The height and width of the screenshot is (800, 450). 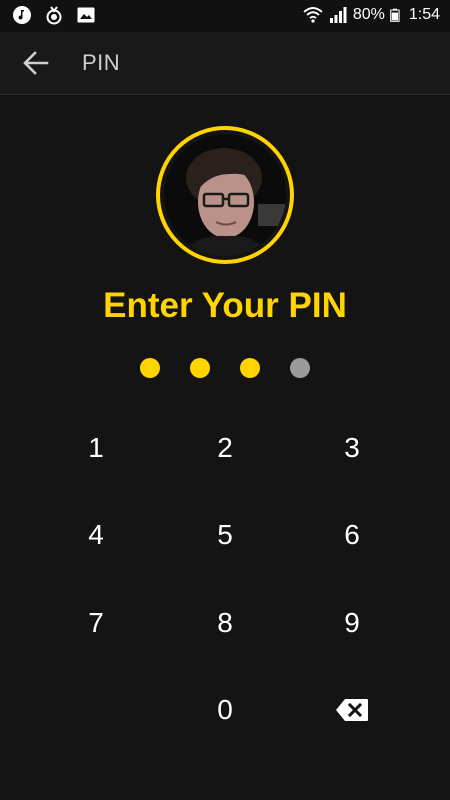 I want to click on key-label: 1, so click(x=96, y=447).